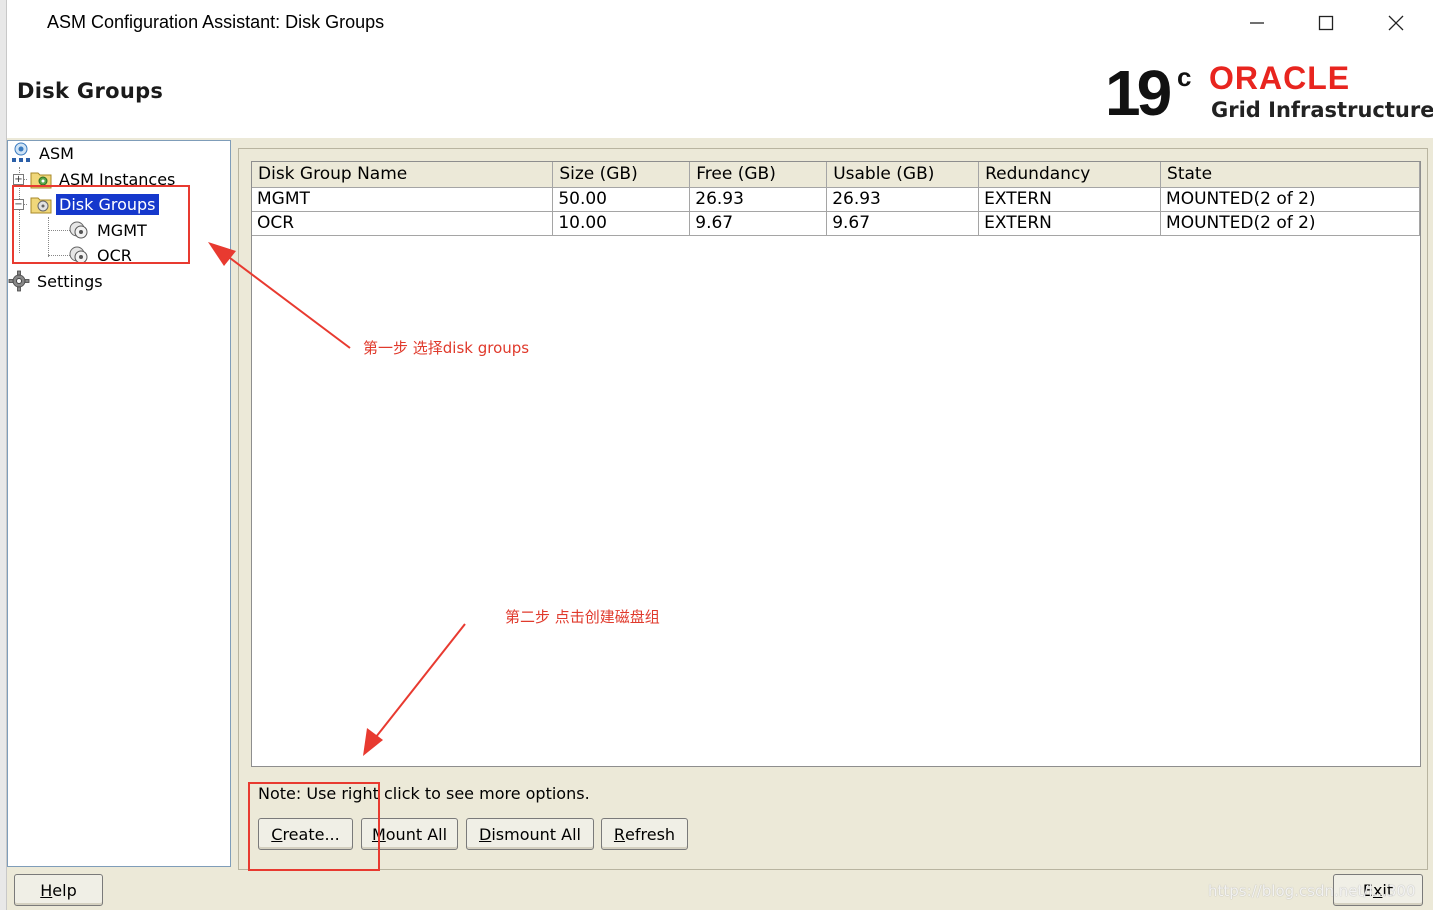  Describe the element at coordinates (1312, 891) in the screenshot. I see `watermark-text: https://blog.csdn.net/l...300` at that location.